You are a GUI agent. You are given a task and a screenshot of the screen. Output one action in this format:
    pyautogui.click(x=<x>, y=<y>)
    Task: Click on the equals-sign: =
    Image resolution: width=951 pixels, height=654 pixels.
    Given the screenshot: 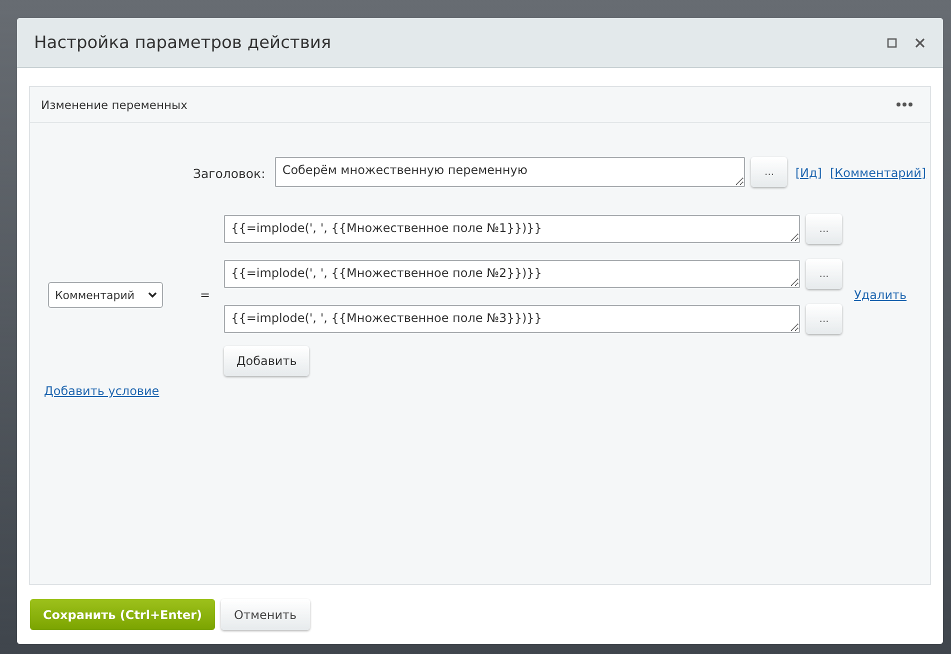 What is the action you would take?
    pyautogui.click(x=205, y=295)
    